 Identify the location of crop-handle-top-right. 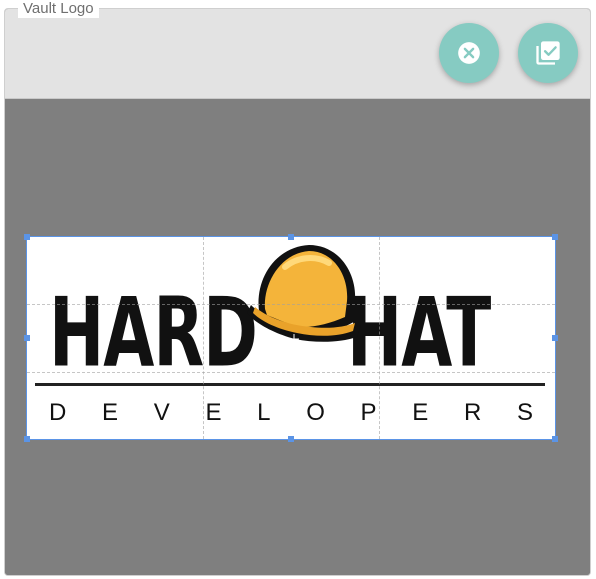
(555, 237).